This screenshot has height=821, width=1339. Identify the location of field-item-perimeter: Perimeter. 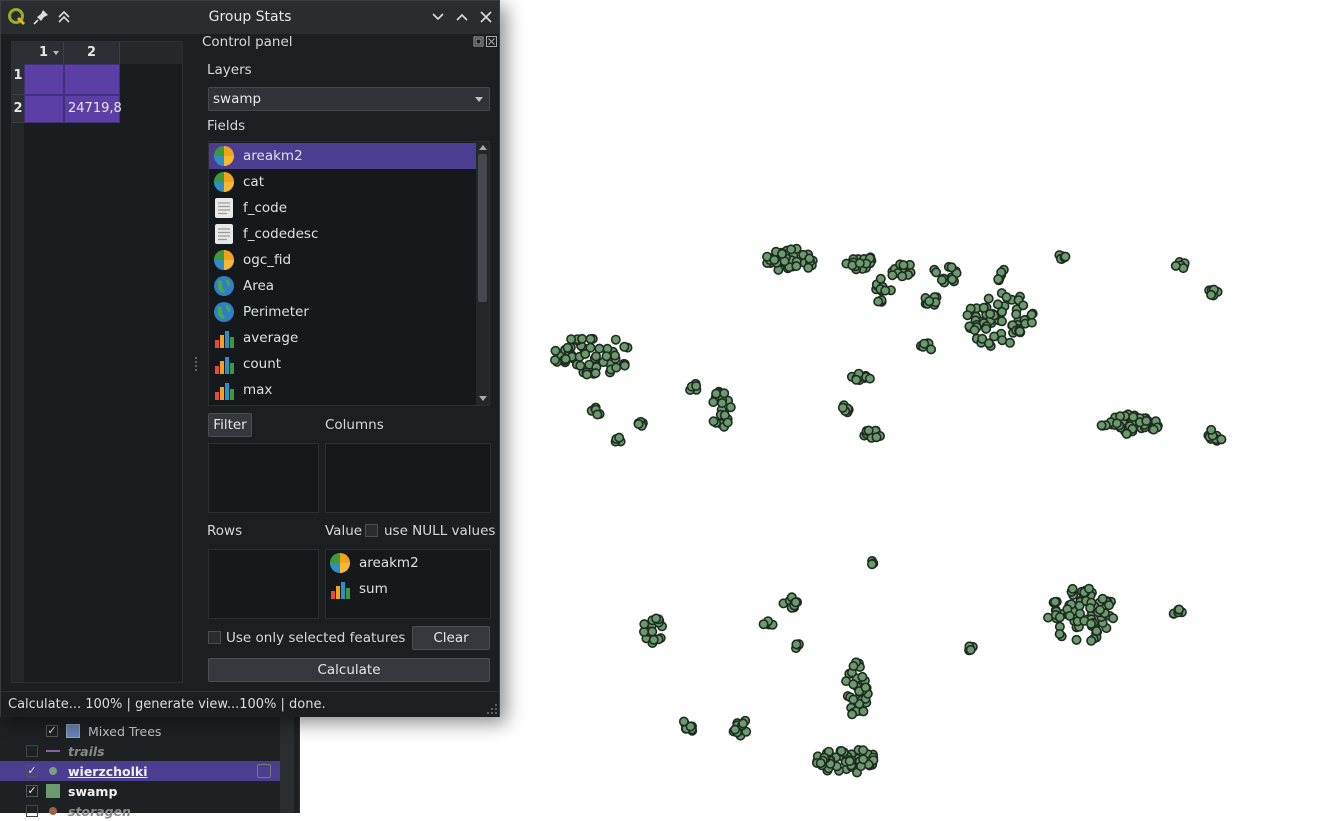
(343, 312).